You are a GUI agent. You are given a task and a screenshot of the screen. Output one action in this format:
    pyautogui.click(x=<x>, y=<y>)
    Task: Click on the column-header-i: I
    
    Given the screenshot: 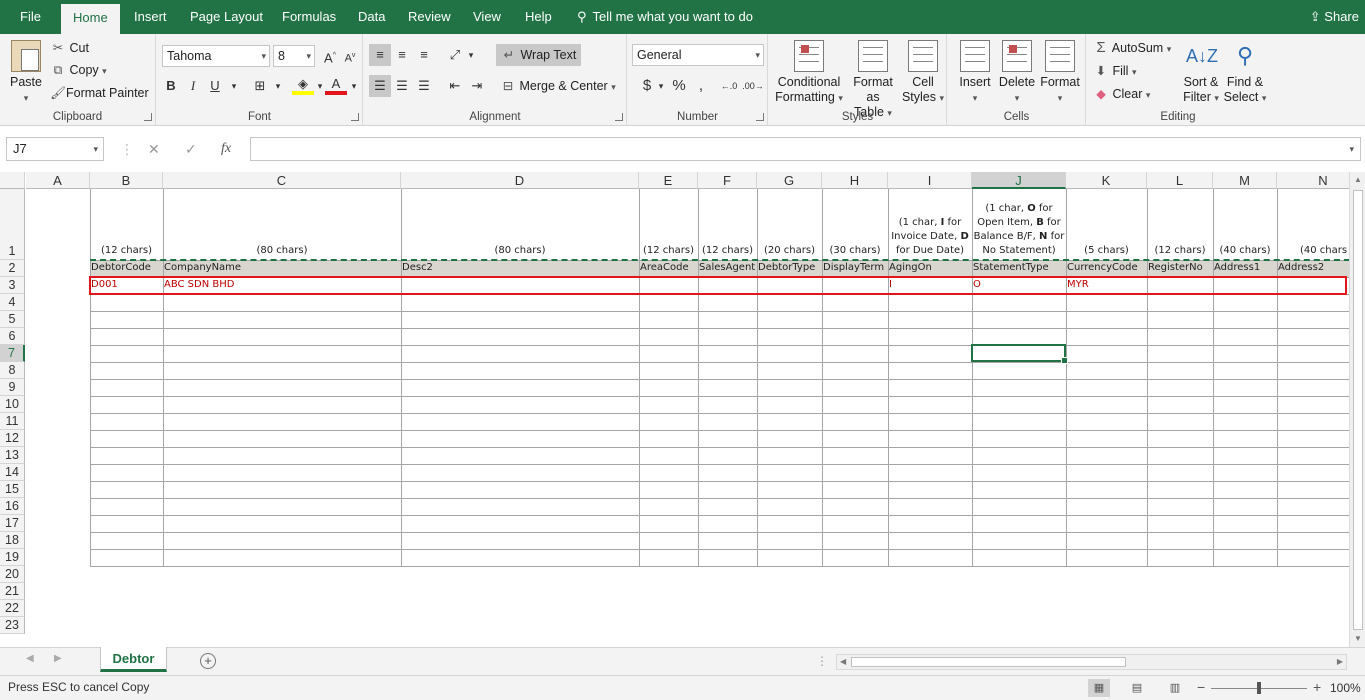 What is the action you would take?
    pyautogui.click(x=930, y=180)
    